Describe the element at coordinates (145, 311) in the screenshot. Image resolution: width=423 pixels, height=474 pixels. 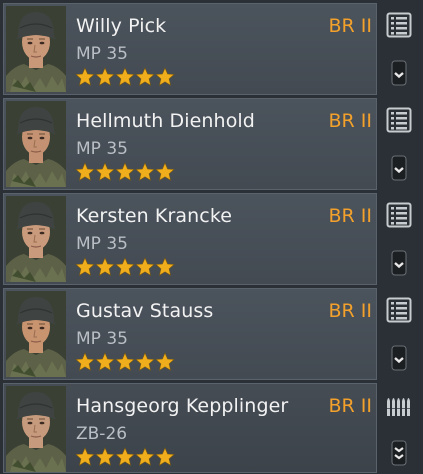
I see `soldier-name: Gustav Stauss` at that location.